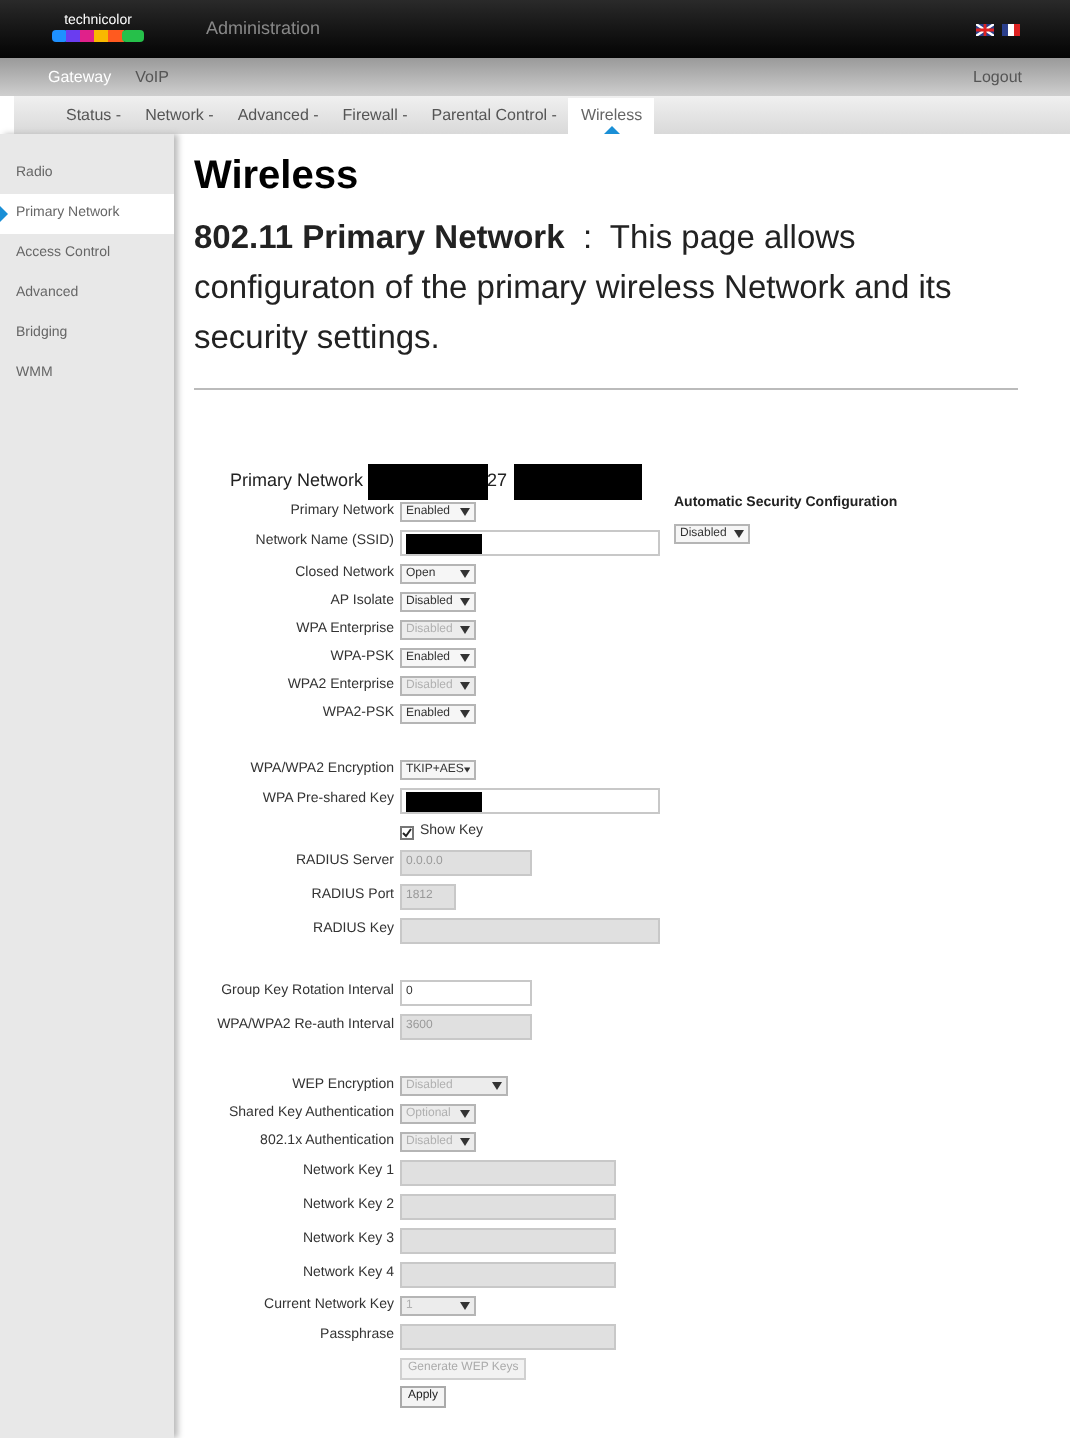 Image resolution: width=1080 pixels, height=1438 pixels. I want to click on nav-tab: Parental Control -, so click(494, 116).